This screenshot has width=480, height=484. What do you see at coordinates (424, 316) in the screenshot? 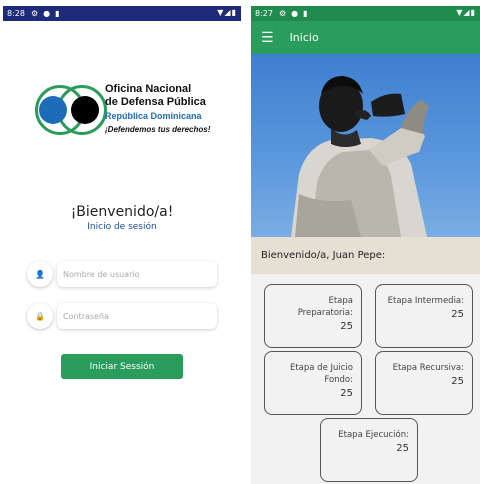
I see `stage-card-intermedia: Etapa Intermedia: 25` at bounding box center [424, 316].